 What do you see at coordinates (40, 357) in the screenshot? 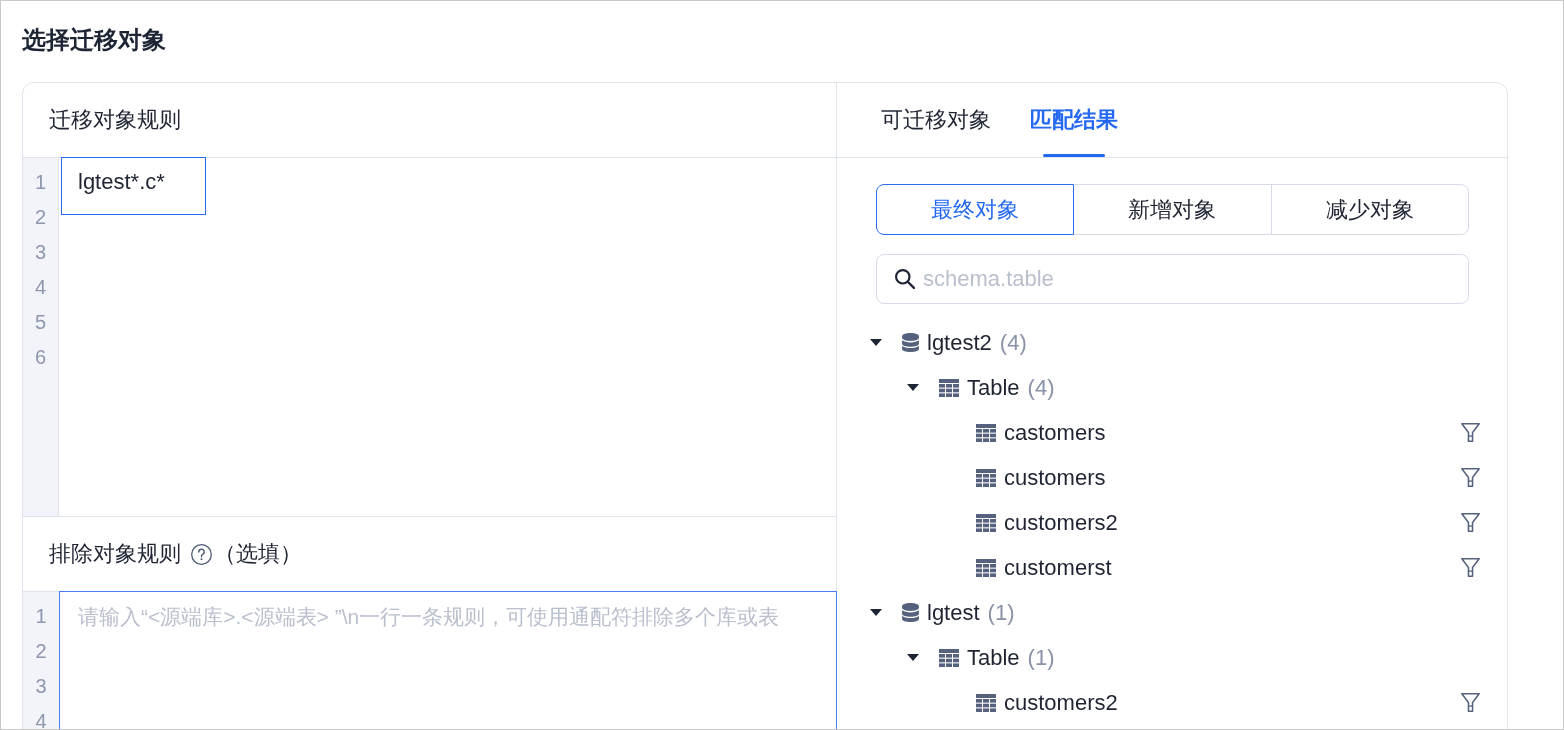
I see `line-number: 6` at bounding box center [40, 357].